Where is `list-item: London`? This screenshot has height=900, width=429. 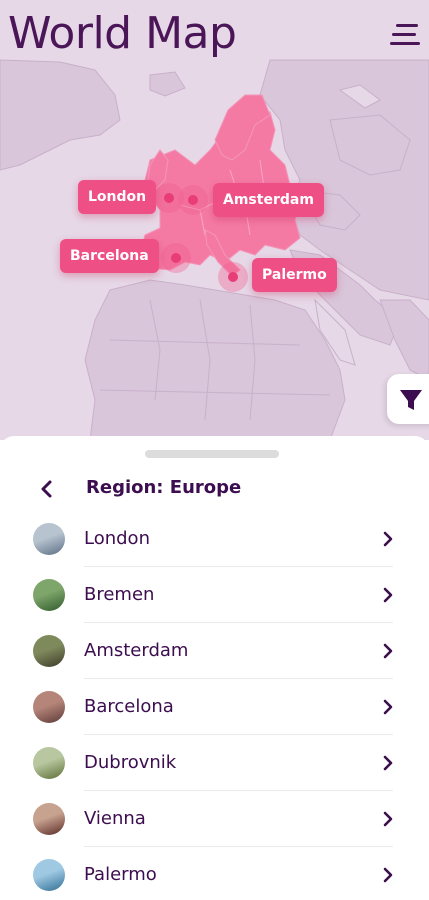
list-item: London is located at coordinates (214, 539).